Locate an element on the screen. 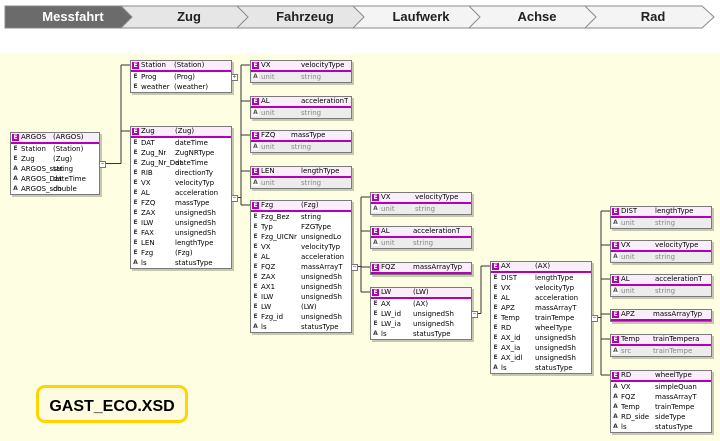  schema-row: Asrc trainTempe is located at coordinates (661, 351).